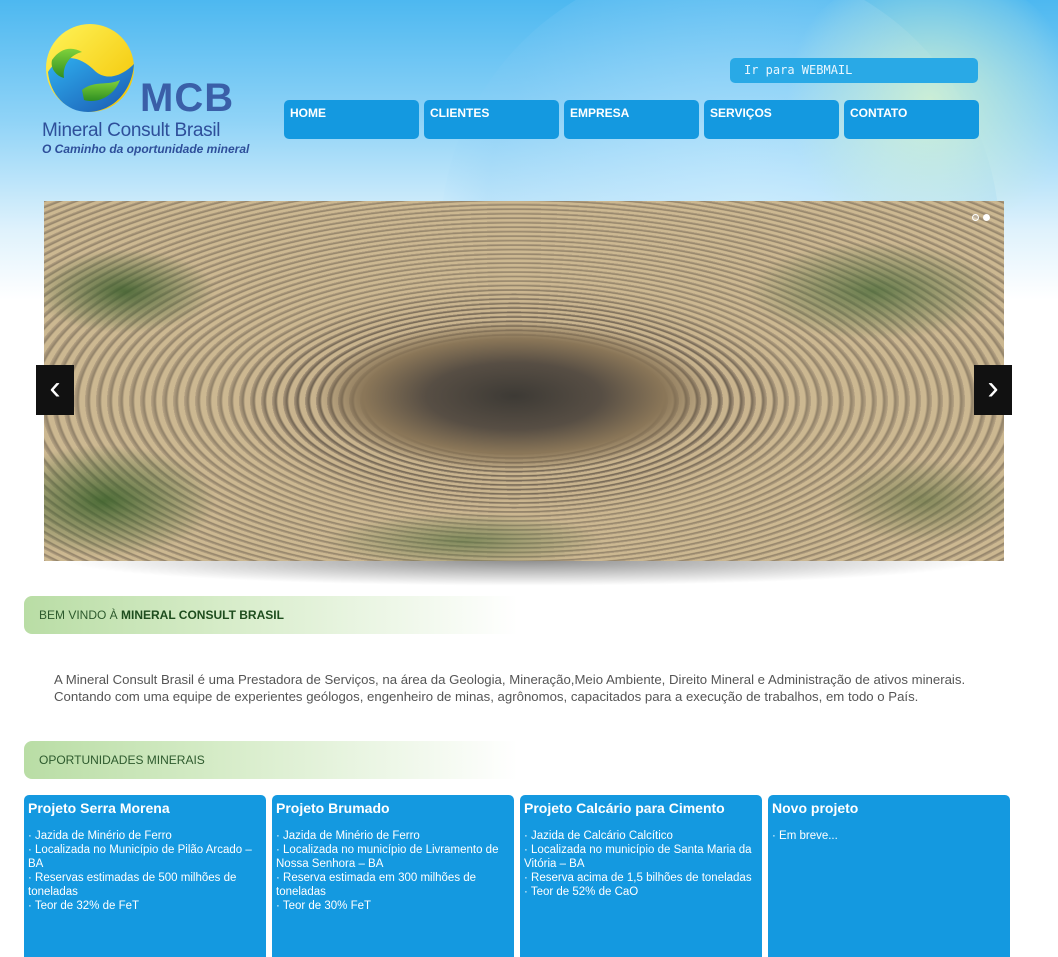 The width and height of the screenshot is (1058, 957). What do you see at coordinates (815, 808) in the screenshot?
I see `card-title: Novo projeto` at bounding box center [815, 808].